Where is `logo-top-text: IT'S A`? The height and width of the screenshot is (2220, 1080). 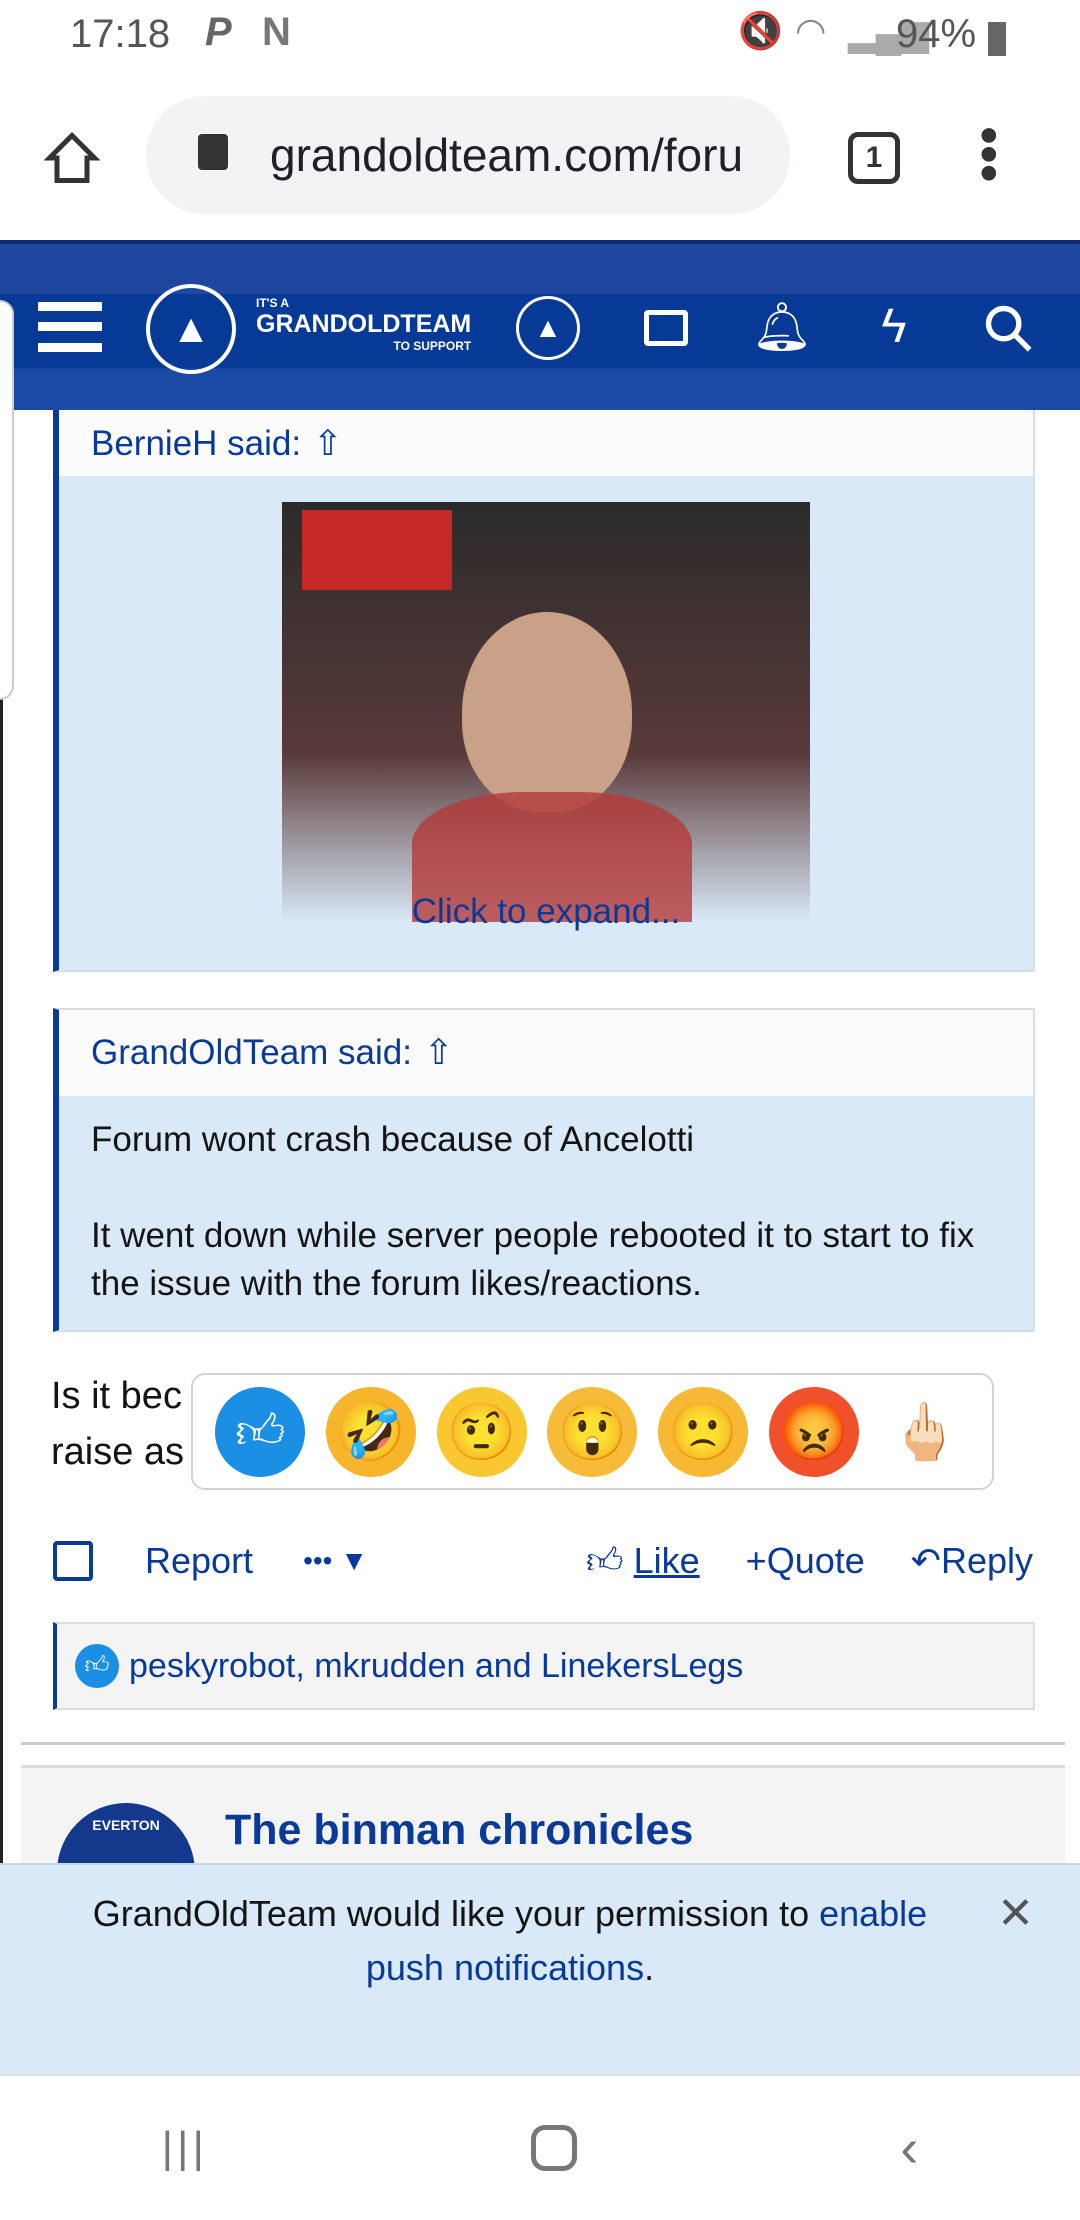
logo-top-text: IT'S A is located at coordinates (273, 303).